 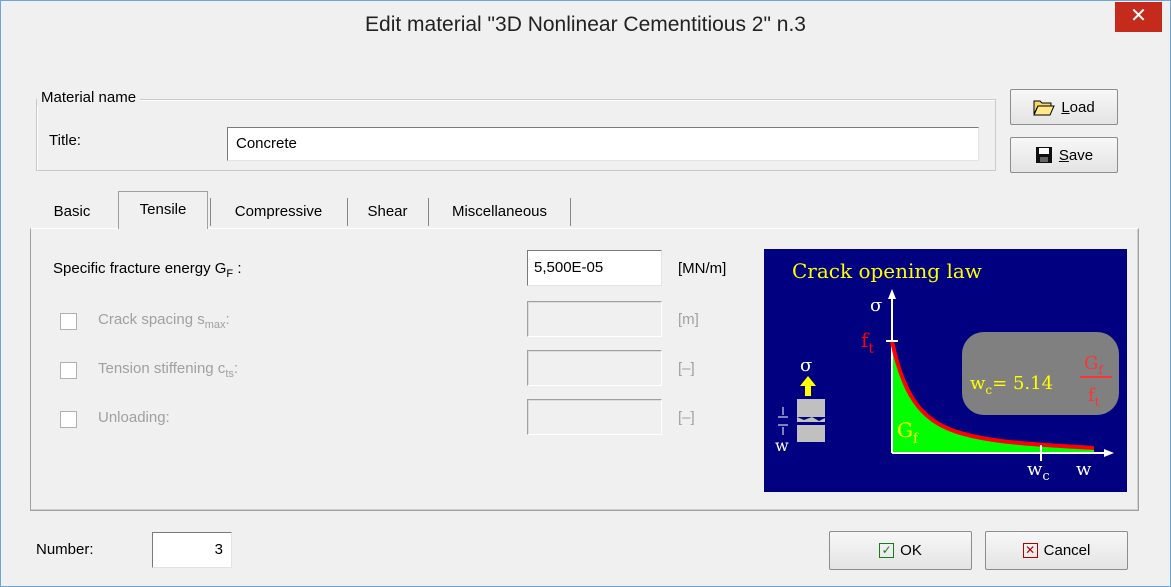 I want to click on tension-stiffening-checkbox, so click(x=68, y=370).